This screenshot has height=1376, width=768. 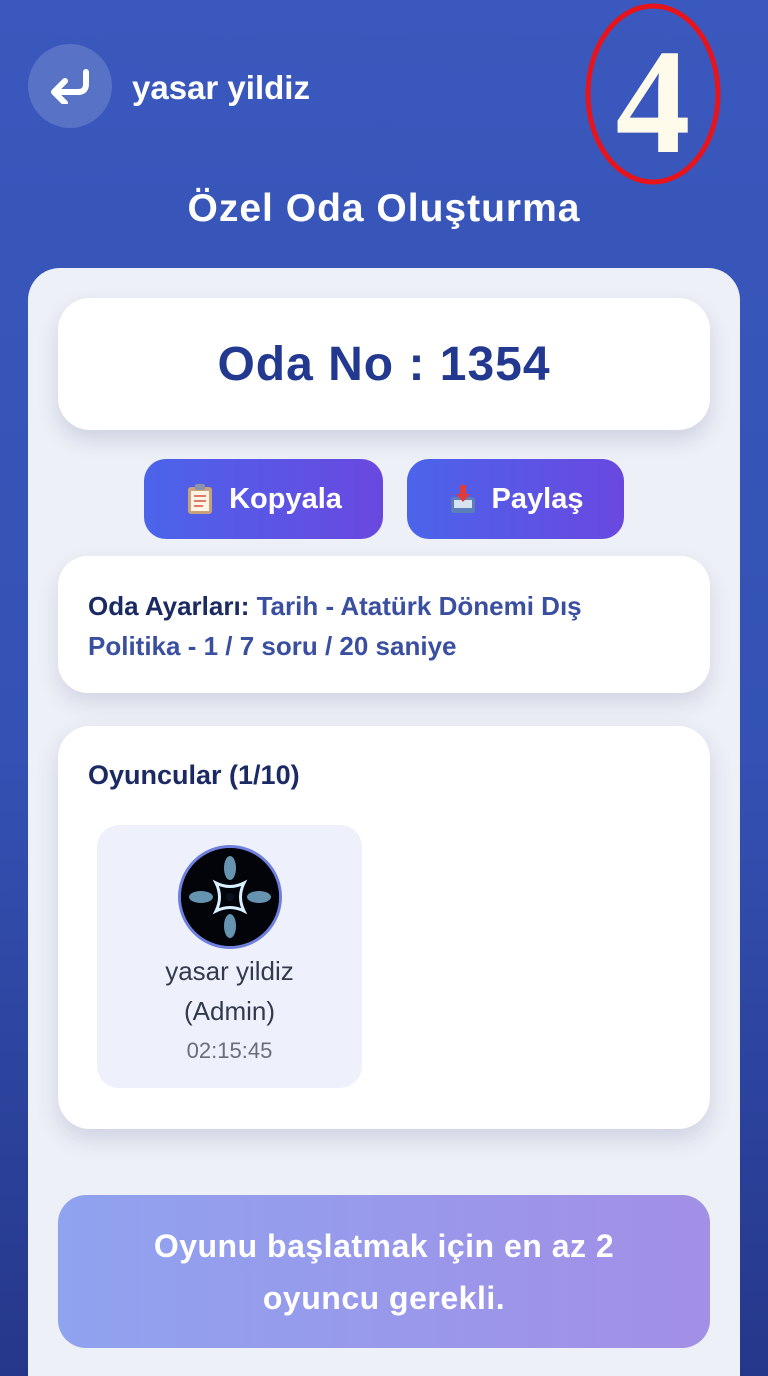 I want to click on clipboard-icon, so click(x=200, y=499).